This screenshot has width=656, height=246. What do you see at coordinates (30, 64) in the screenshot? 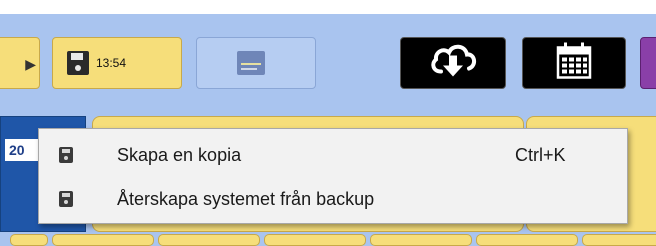
I see `arrow-icon: ▶` at bounding box center [30, 64].